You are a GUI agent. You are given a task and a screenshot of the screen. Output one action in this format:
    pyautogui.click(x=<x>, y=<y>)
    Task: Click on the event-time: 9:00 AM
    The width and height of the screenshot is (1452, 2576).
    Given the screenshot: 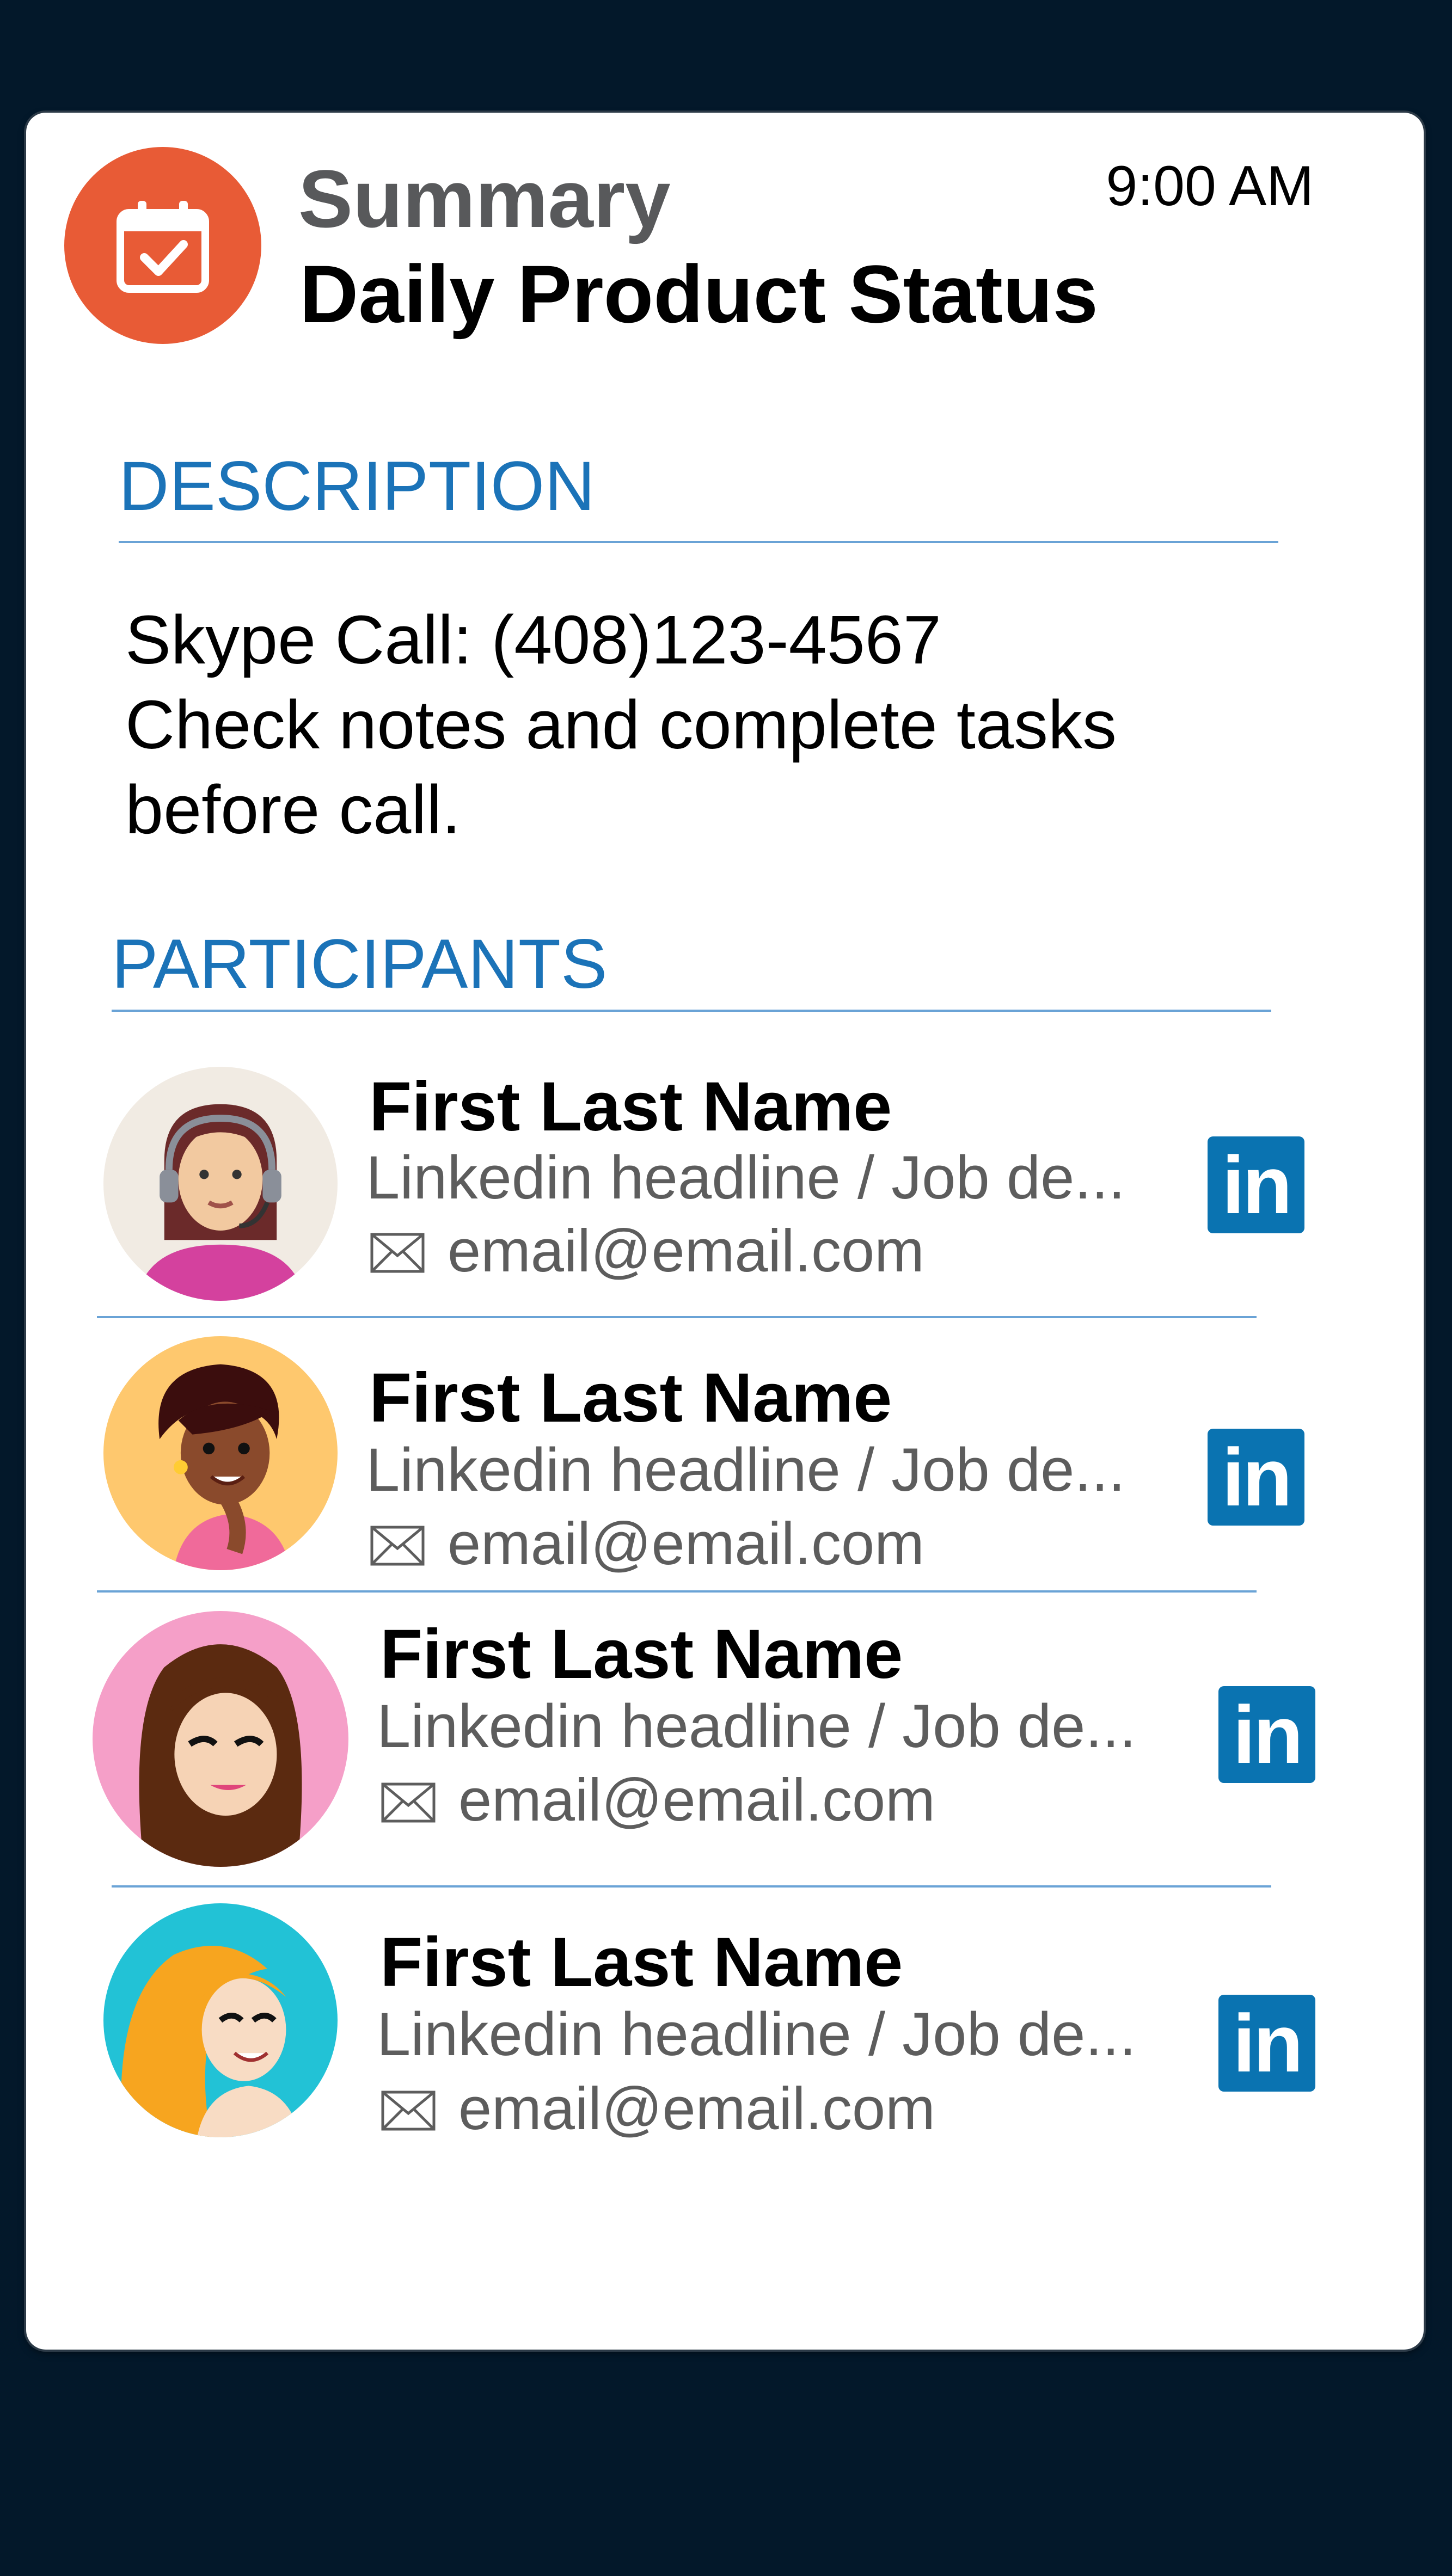 What is the action you would take?
    pyautogui.click(x=1210, y=186)
    